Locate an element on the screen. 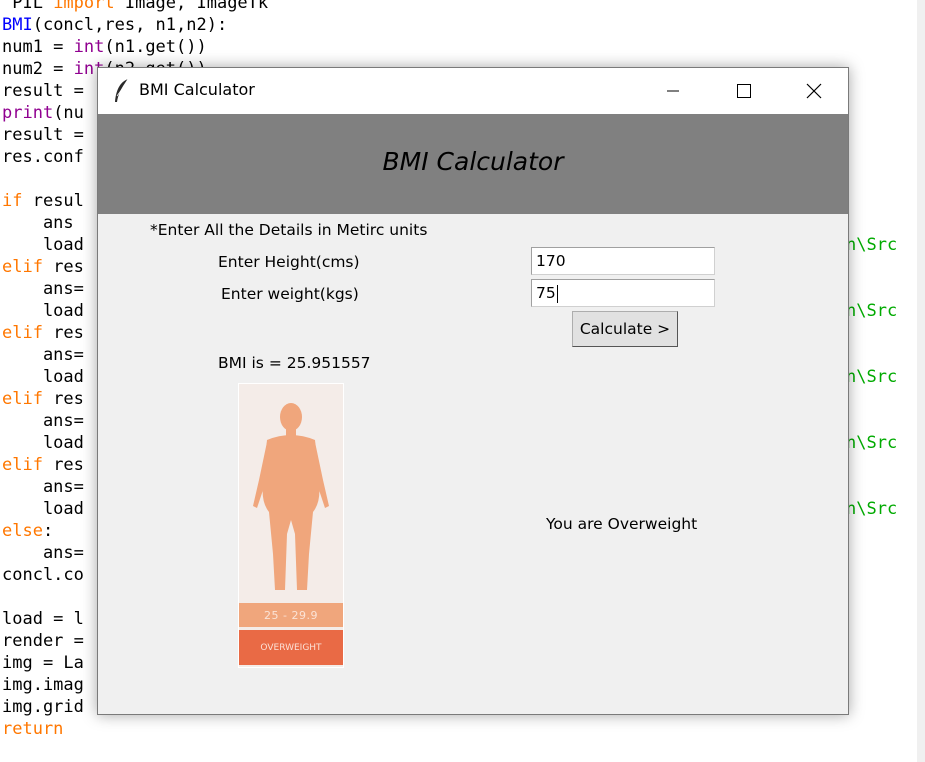 This screenshot has width=925, height=762. bmi-result-label: BMI is = 25.951557 is located at coordinates (294, 363).